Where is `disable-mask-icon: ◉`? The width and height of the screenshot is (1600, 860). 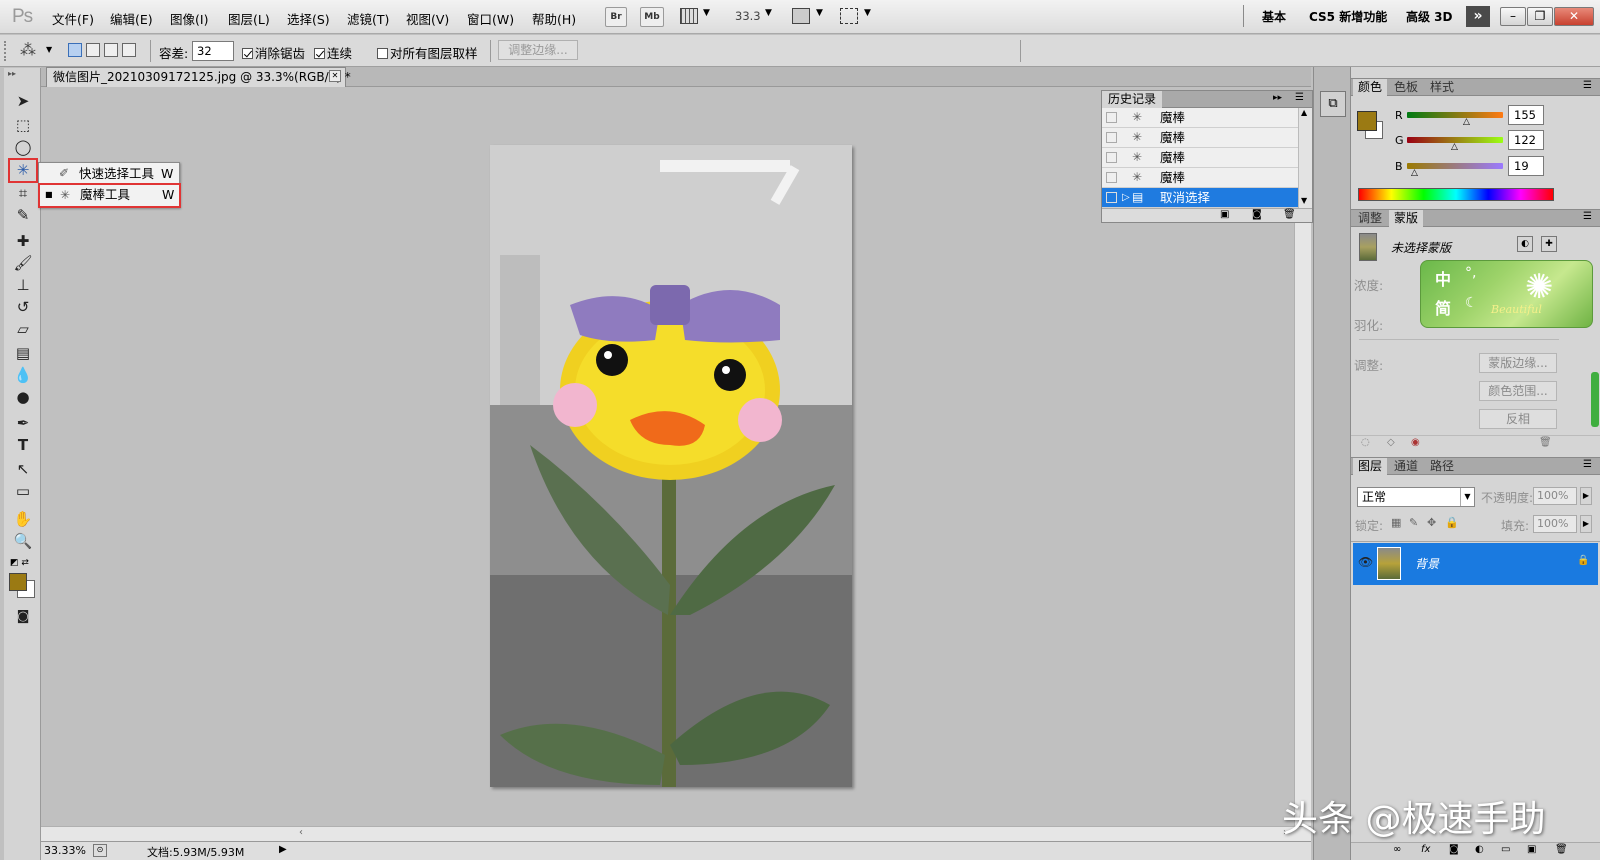
disable-mask-icon: ◉ is located at coordinates (1415, 442).